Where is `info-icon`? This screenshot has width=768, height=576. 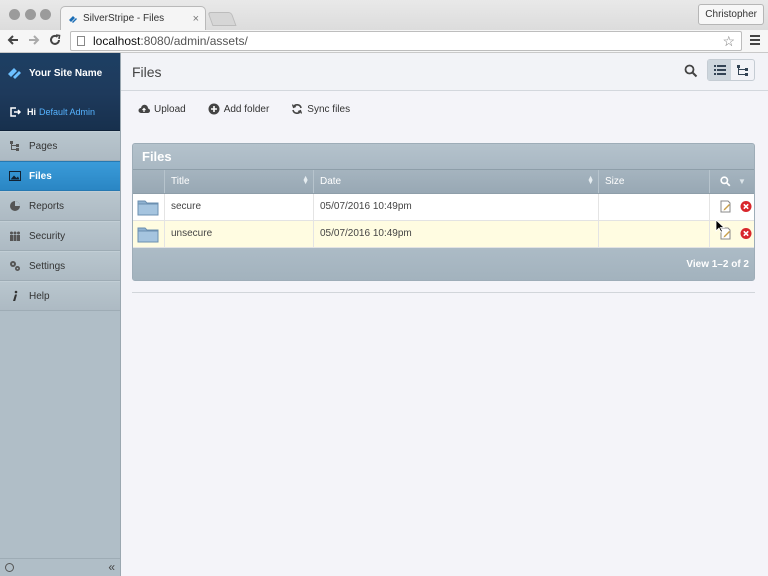 info-icon is located at coordinates (15, 295).